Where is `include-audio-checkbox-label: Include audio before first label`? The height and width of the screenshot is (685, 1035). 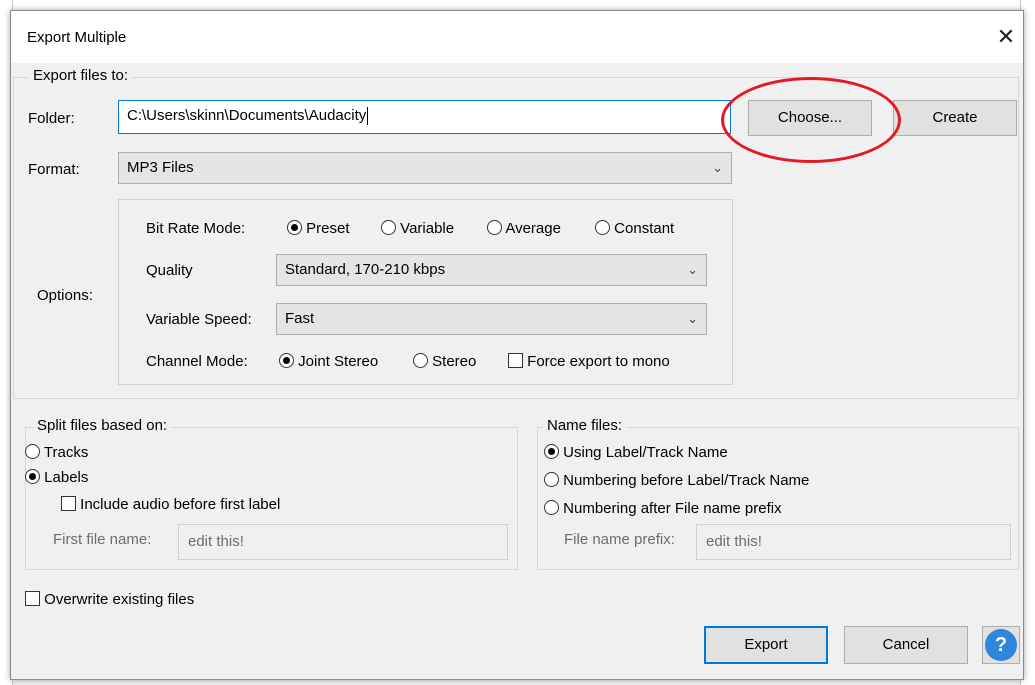 include-audio-checkbox-label: Include audio before first label is located at coordinates (180, 504).